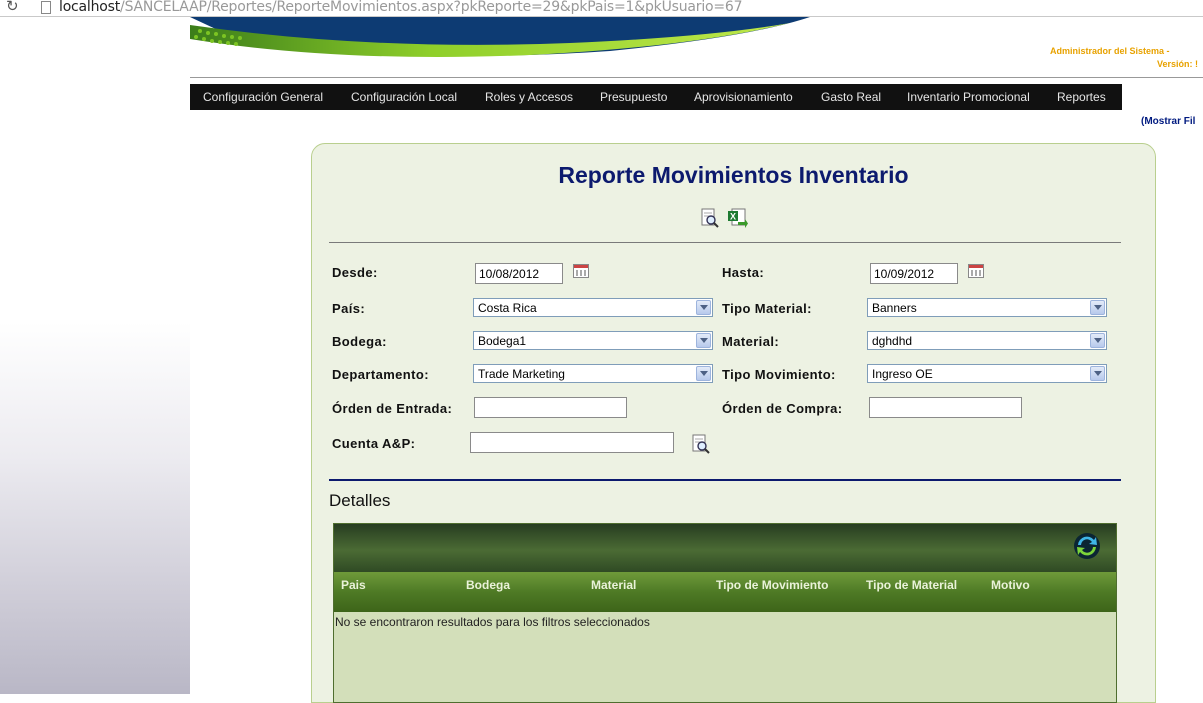 The height and width of the screenshot is (703, 1203). What do you see at coordinates (355, 272) in the screenshot?
I see `desde-label: Desde:` at bounding box center [355, 272].